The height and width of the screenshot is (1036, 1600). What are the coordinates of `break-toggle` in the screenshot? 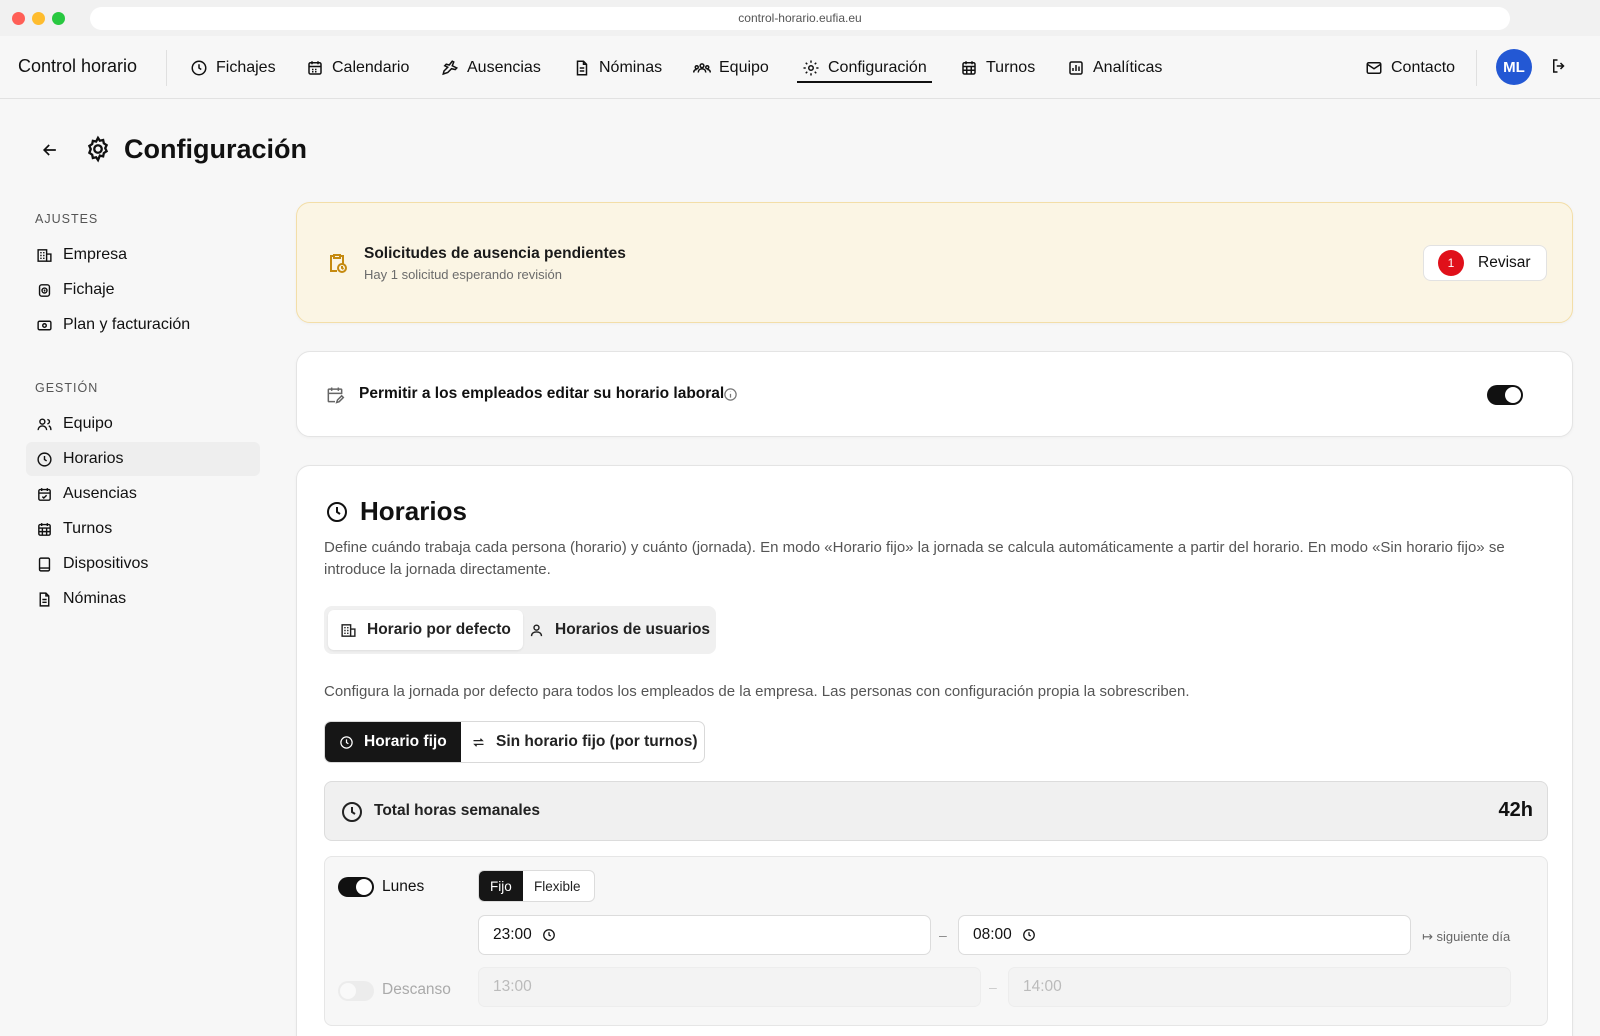 It's located at (356, 991).